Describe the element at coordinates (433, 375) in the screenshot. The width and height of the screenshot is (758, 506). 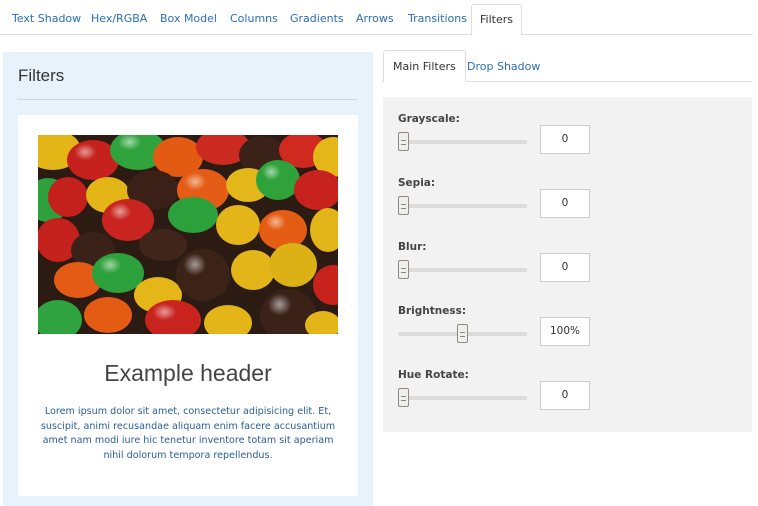
I see `filter-label: Hue Rotate:` at that location.